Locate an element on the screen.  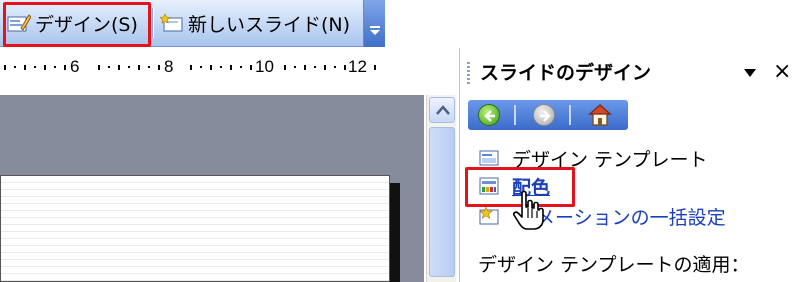
scroll-thumb is located at coordinates (442, 202).